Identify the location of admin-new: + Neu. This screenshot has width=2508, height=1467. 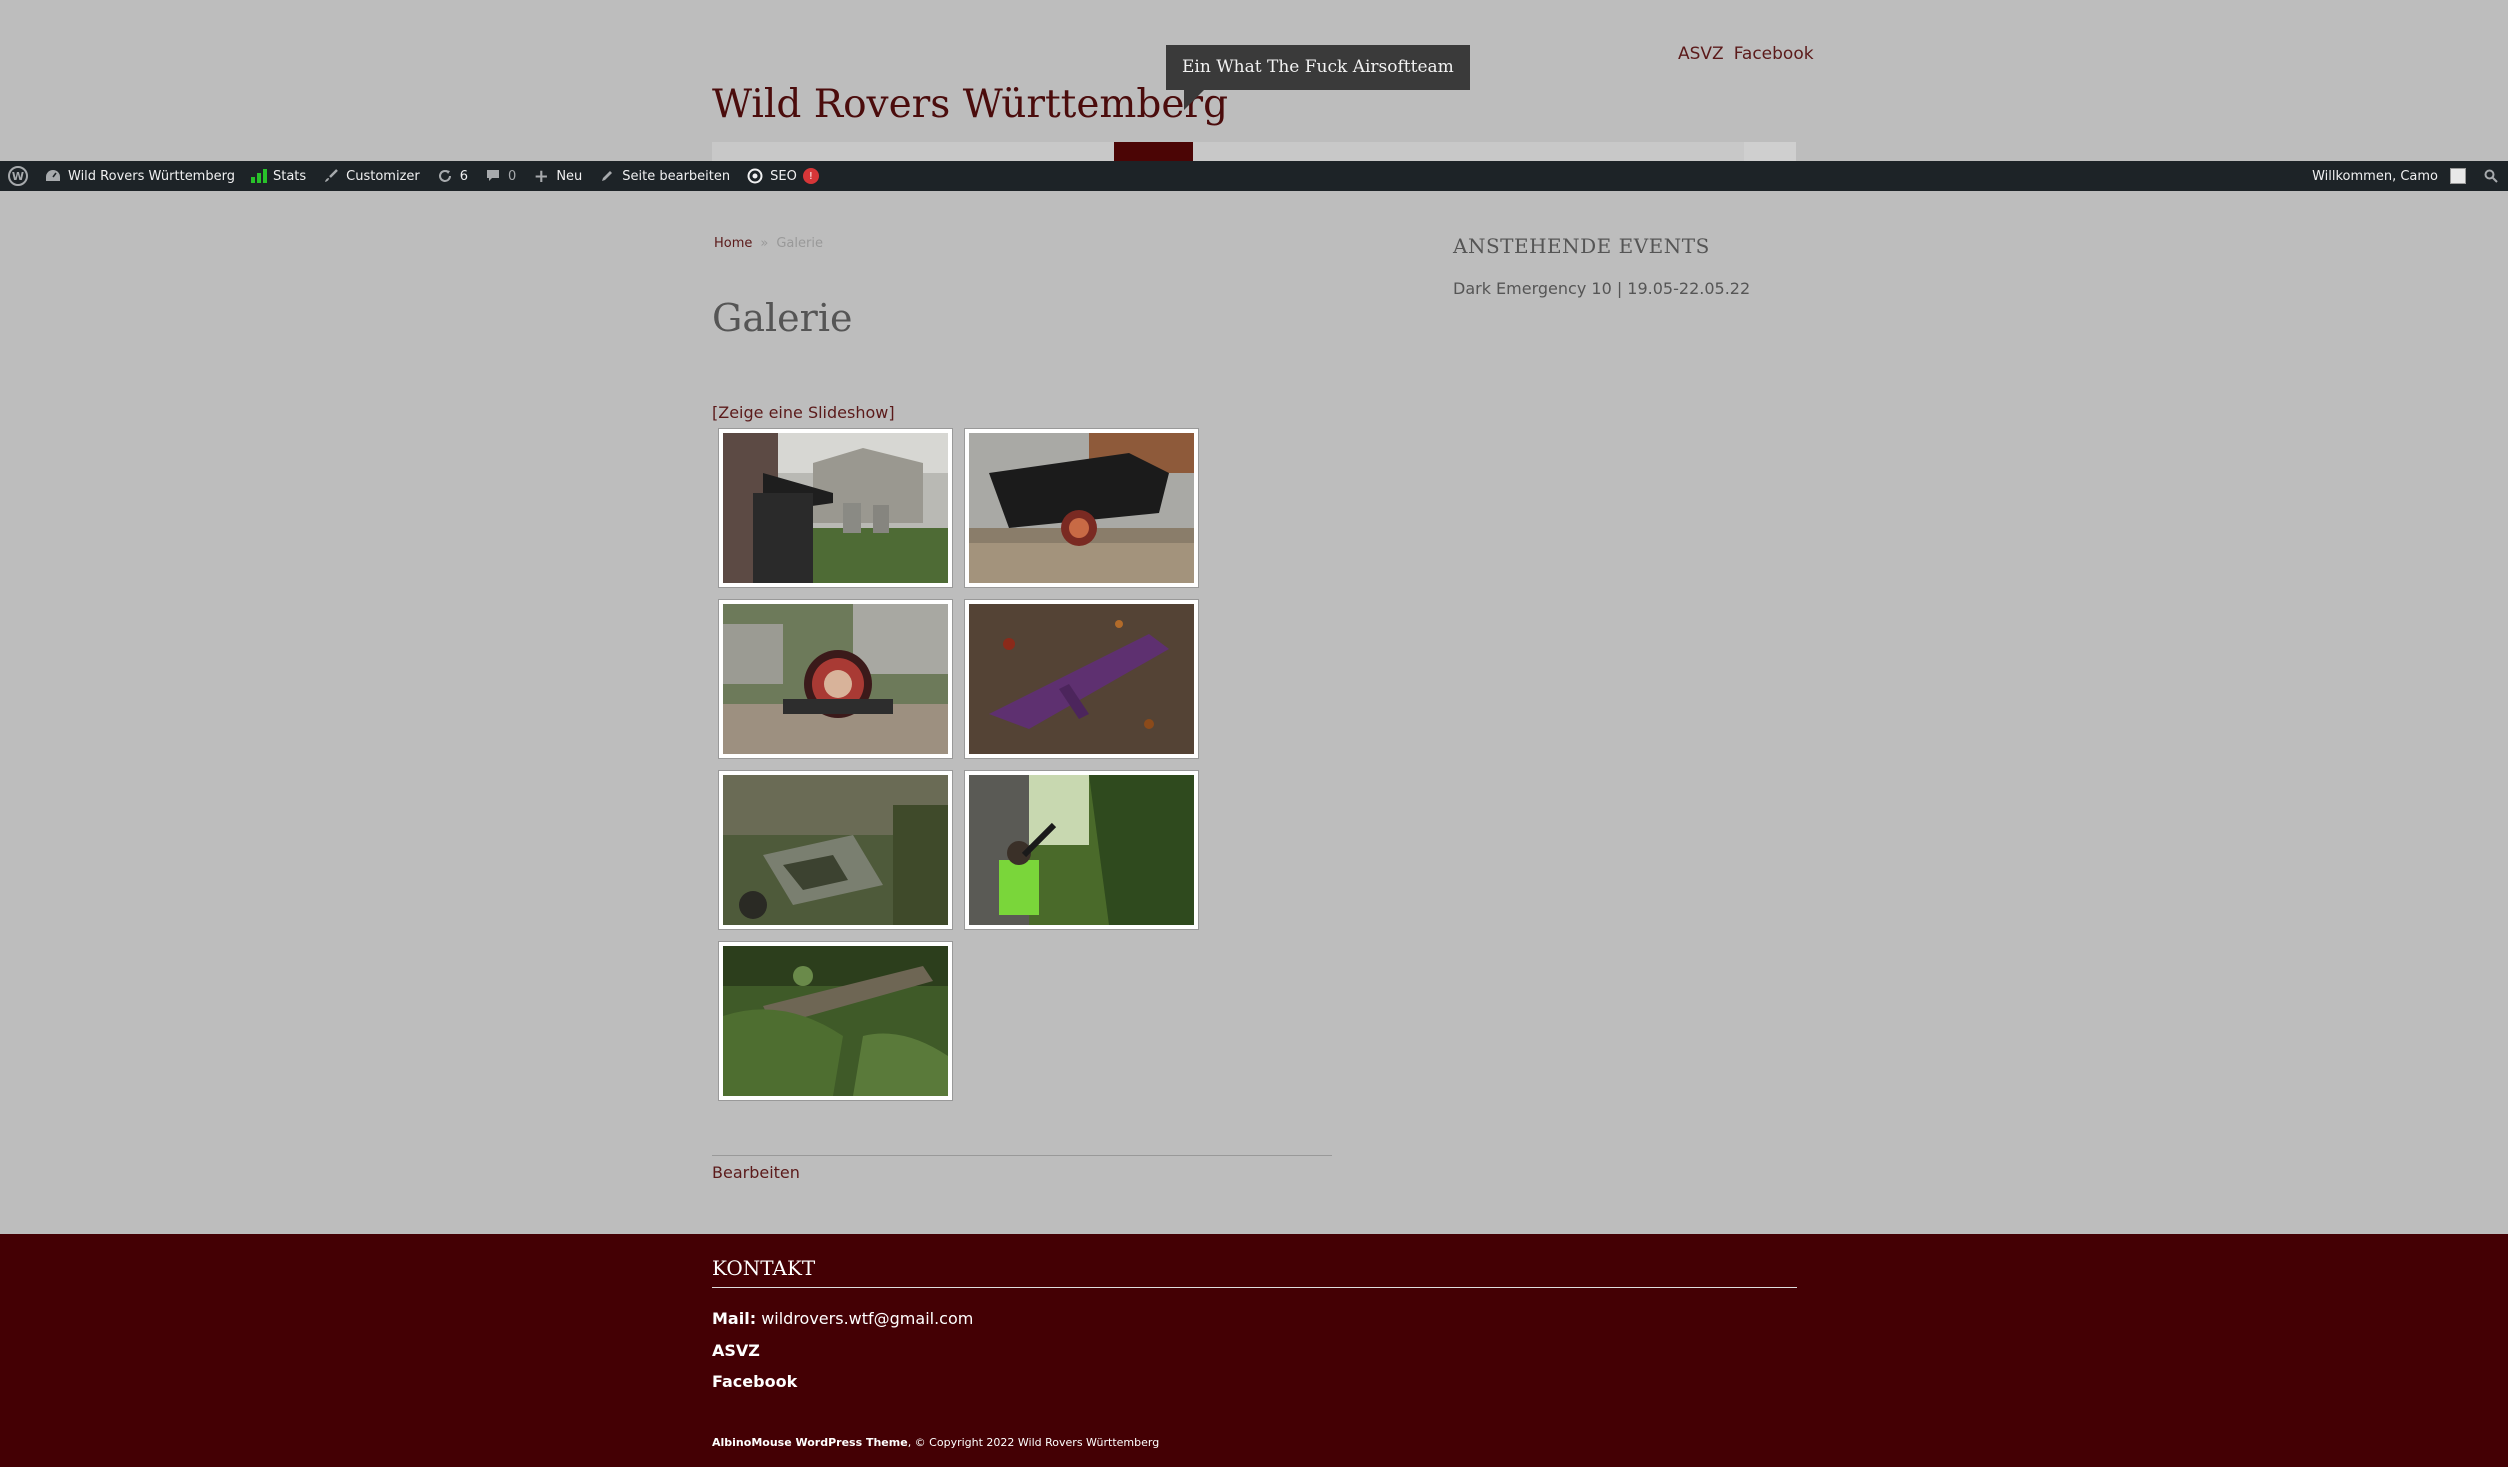
(557, 176).